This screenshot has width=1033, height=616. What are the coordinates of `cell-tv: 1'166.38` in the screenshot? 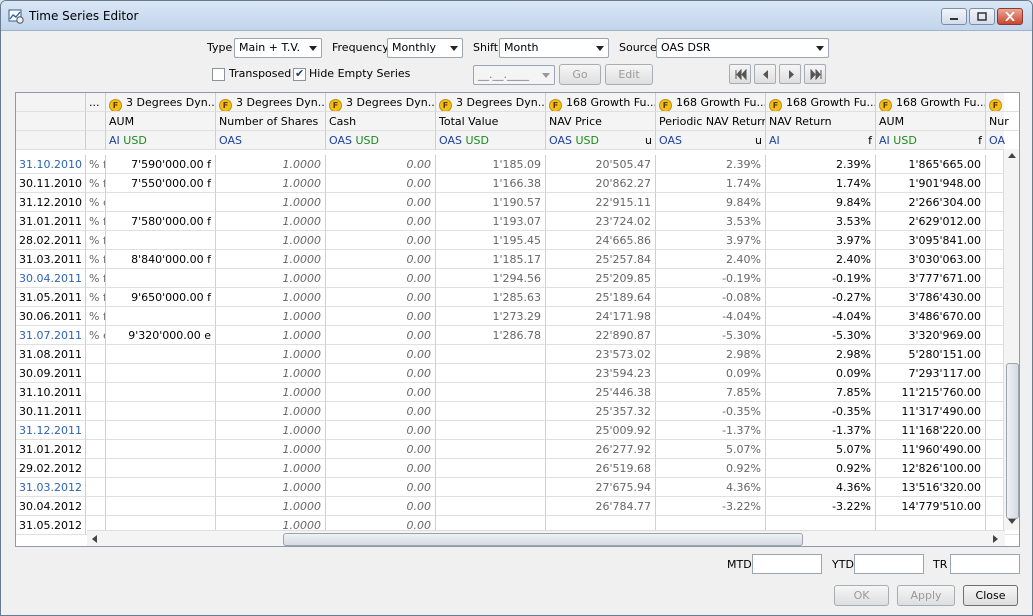 It's located at (491, 183).